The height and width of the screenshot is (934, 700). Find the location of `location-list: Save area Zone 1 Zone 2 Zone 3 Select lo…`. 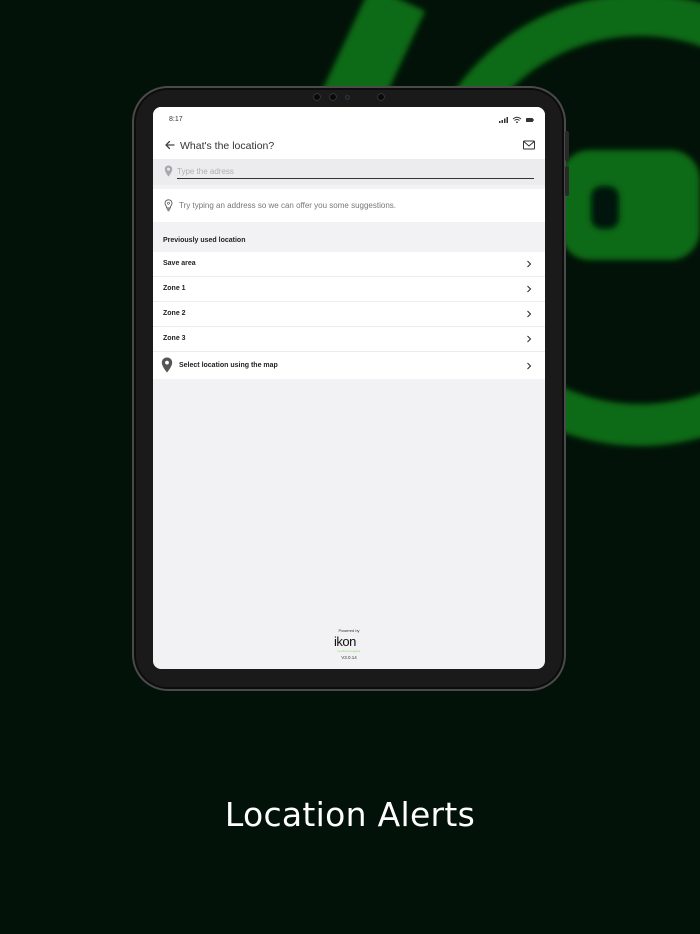

location-list: Save area Zone 1 Zone 2 Zone 3 Select lo… is located at coordinates (349, 315).